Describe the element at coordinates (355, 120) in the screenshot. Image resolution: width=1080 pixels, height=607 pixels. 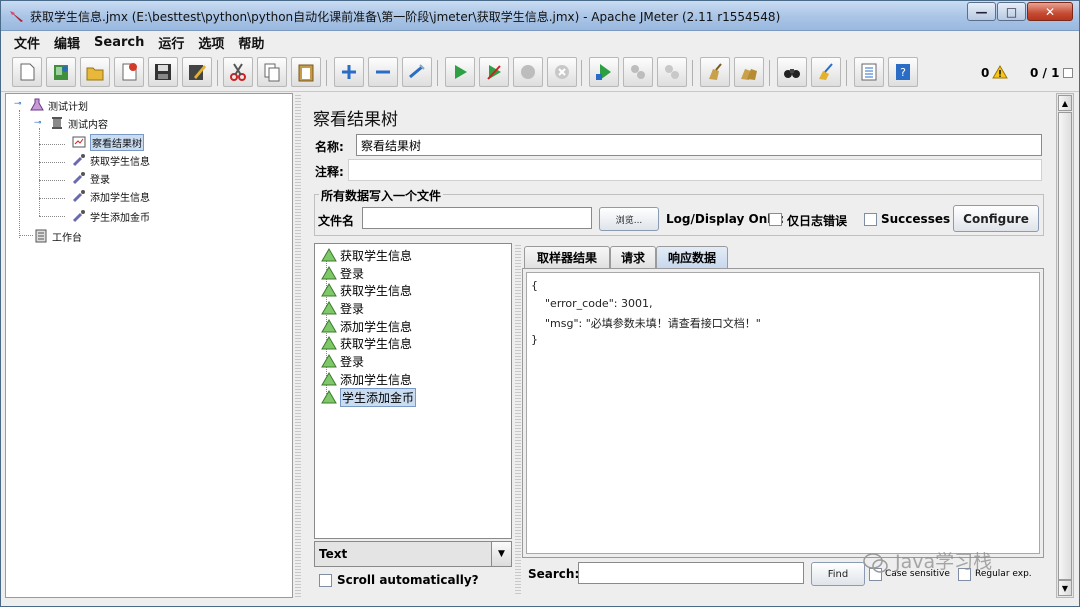
I see `panel-title: 察看结果树` at that location.